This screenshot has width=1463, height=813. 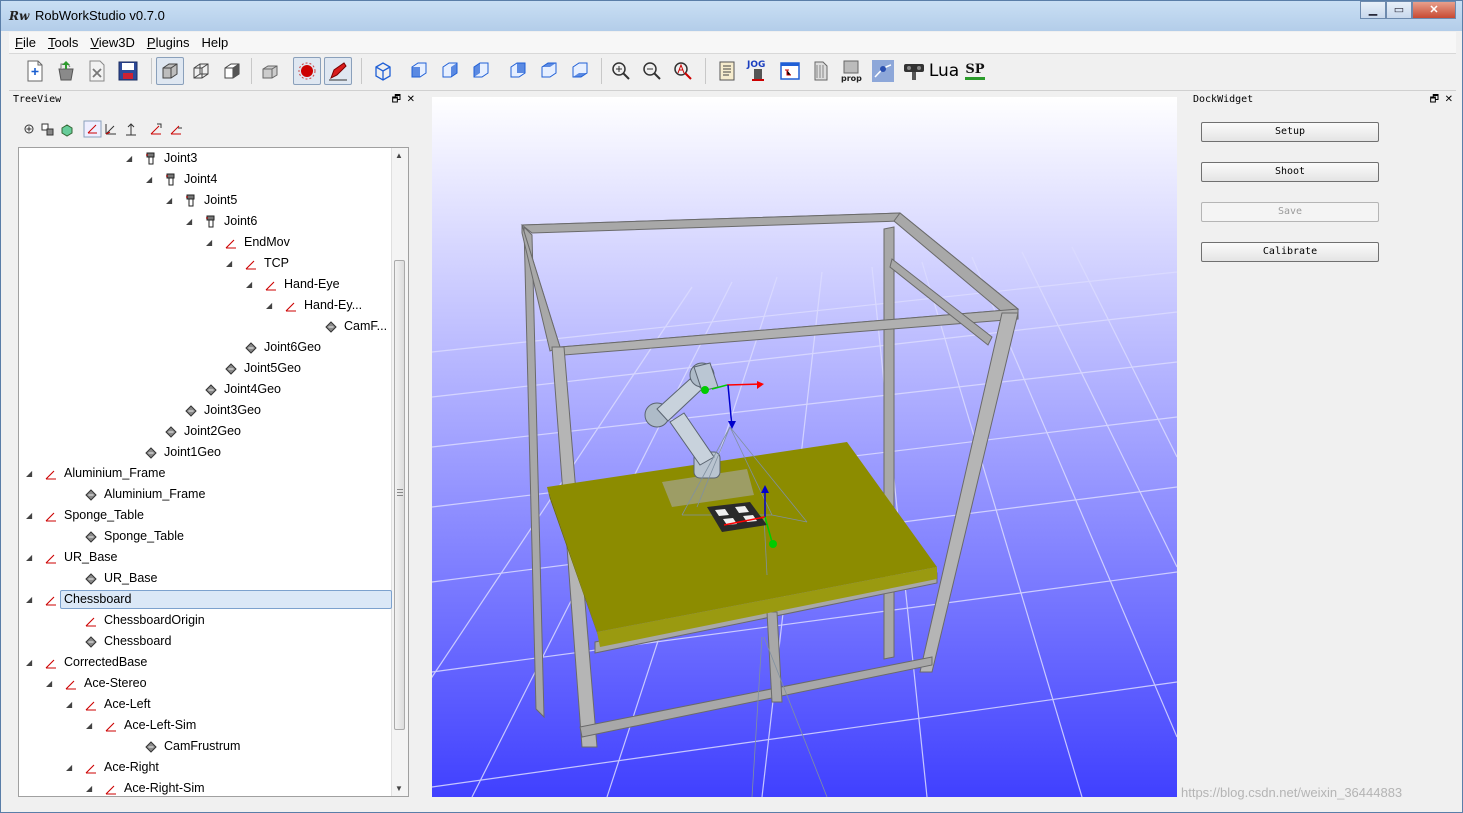 What do you see at coordinates (204, 452) in the screenshot?
I see `tree-item: Joint1Geo` at bounding box center [204, 452].